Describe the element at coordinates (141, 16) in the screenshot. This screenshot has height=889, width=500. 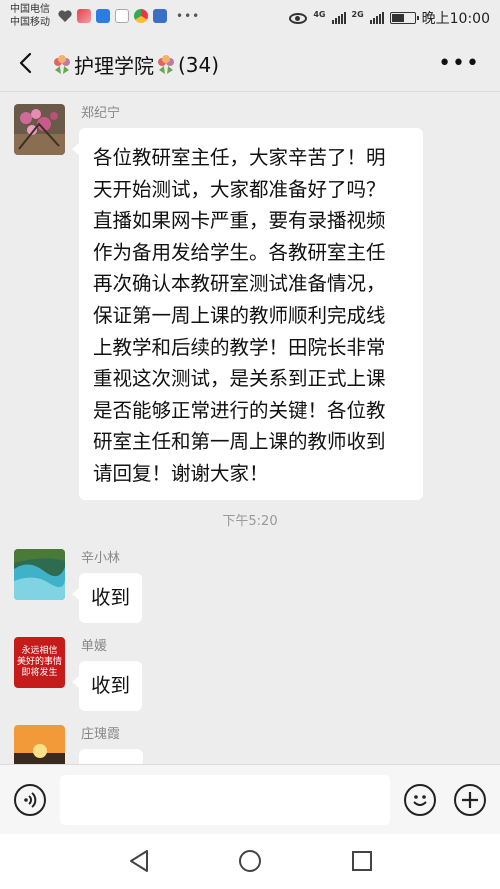
I see `chrome-app-icon` at that location.